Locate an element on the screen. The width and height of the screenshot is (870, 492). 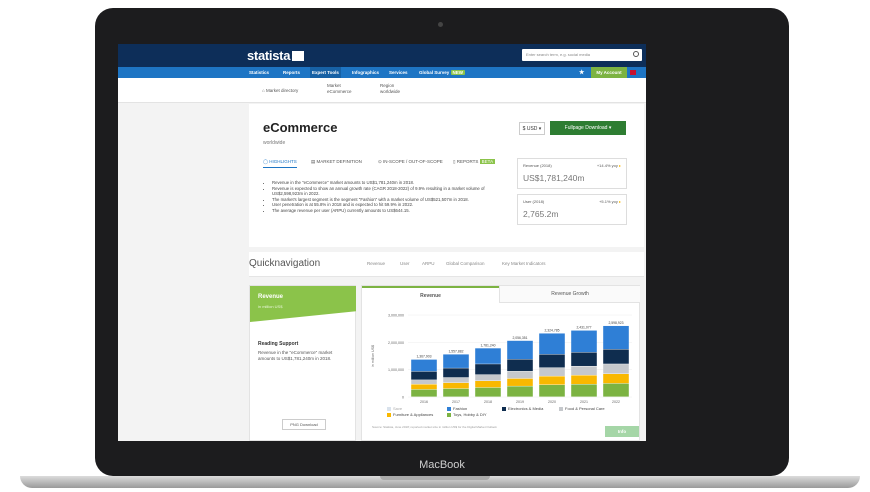
quicknav-title: Quicknavigation is located at coordinates (285, 263).